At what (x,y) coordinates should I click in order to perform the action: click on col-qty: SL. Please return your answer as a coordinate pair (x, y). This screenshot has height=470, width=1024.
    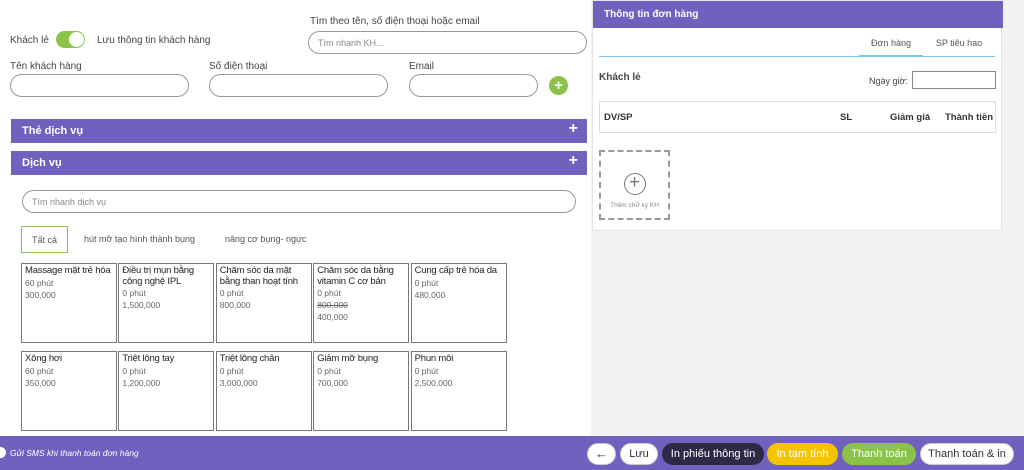
    Looking at the image, I should click on (846, 117).